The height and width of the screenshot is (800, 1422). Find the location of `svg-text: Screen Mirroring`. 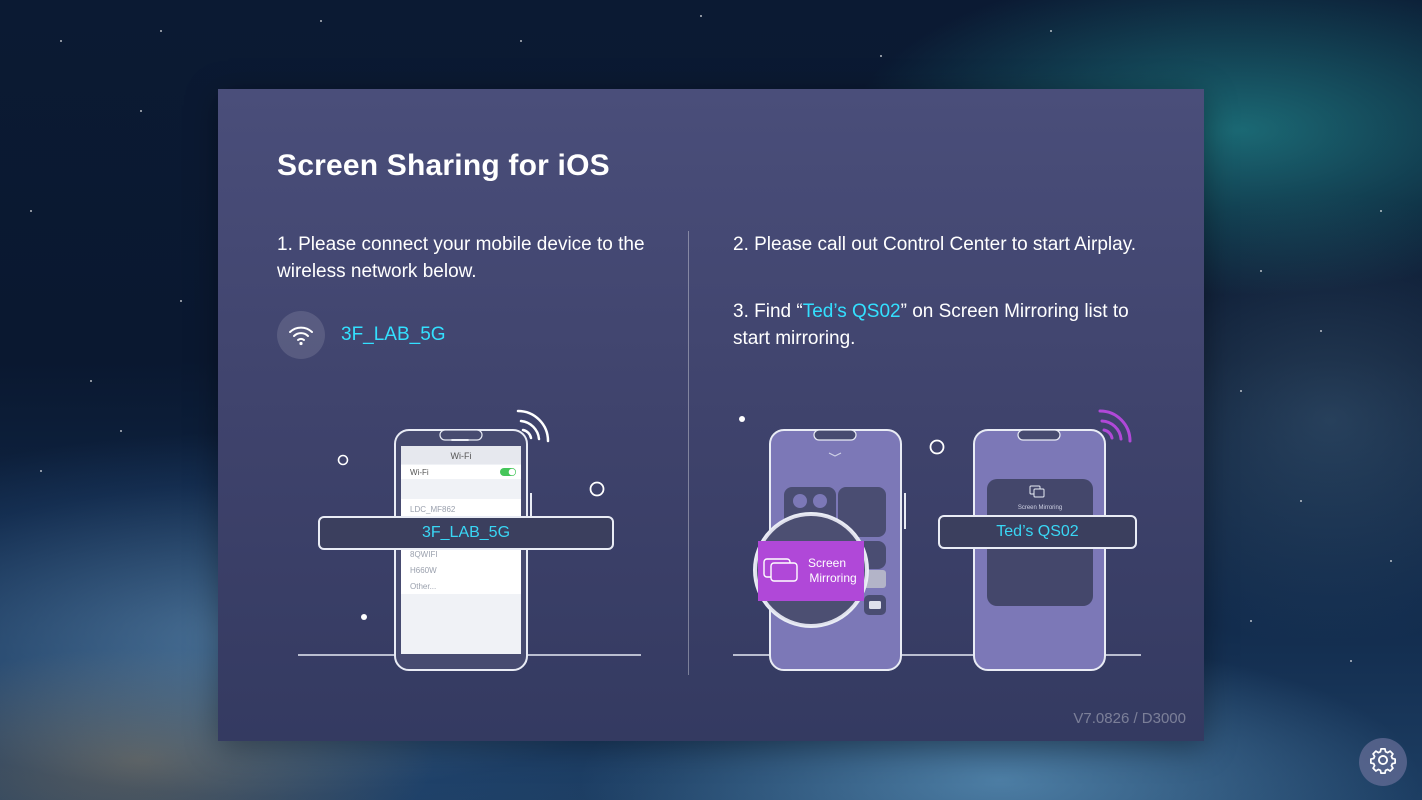

svg-text: Screen Mirroring is located at coordinates (1040, 508).